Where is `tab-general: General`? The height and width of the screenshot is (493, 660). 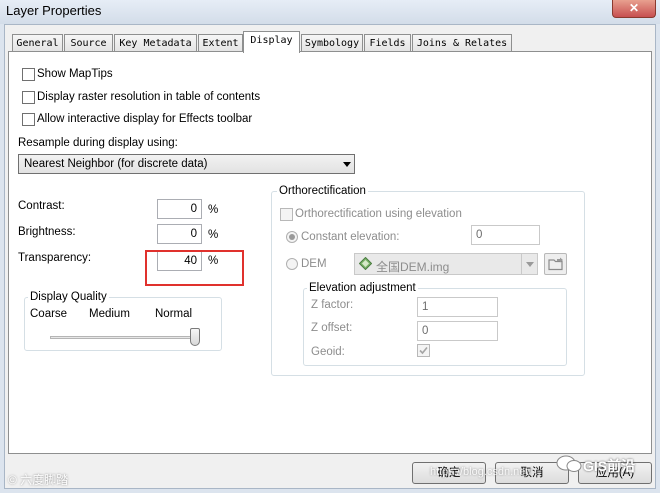
tab-general: General is located at coordinates (37, 43).